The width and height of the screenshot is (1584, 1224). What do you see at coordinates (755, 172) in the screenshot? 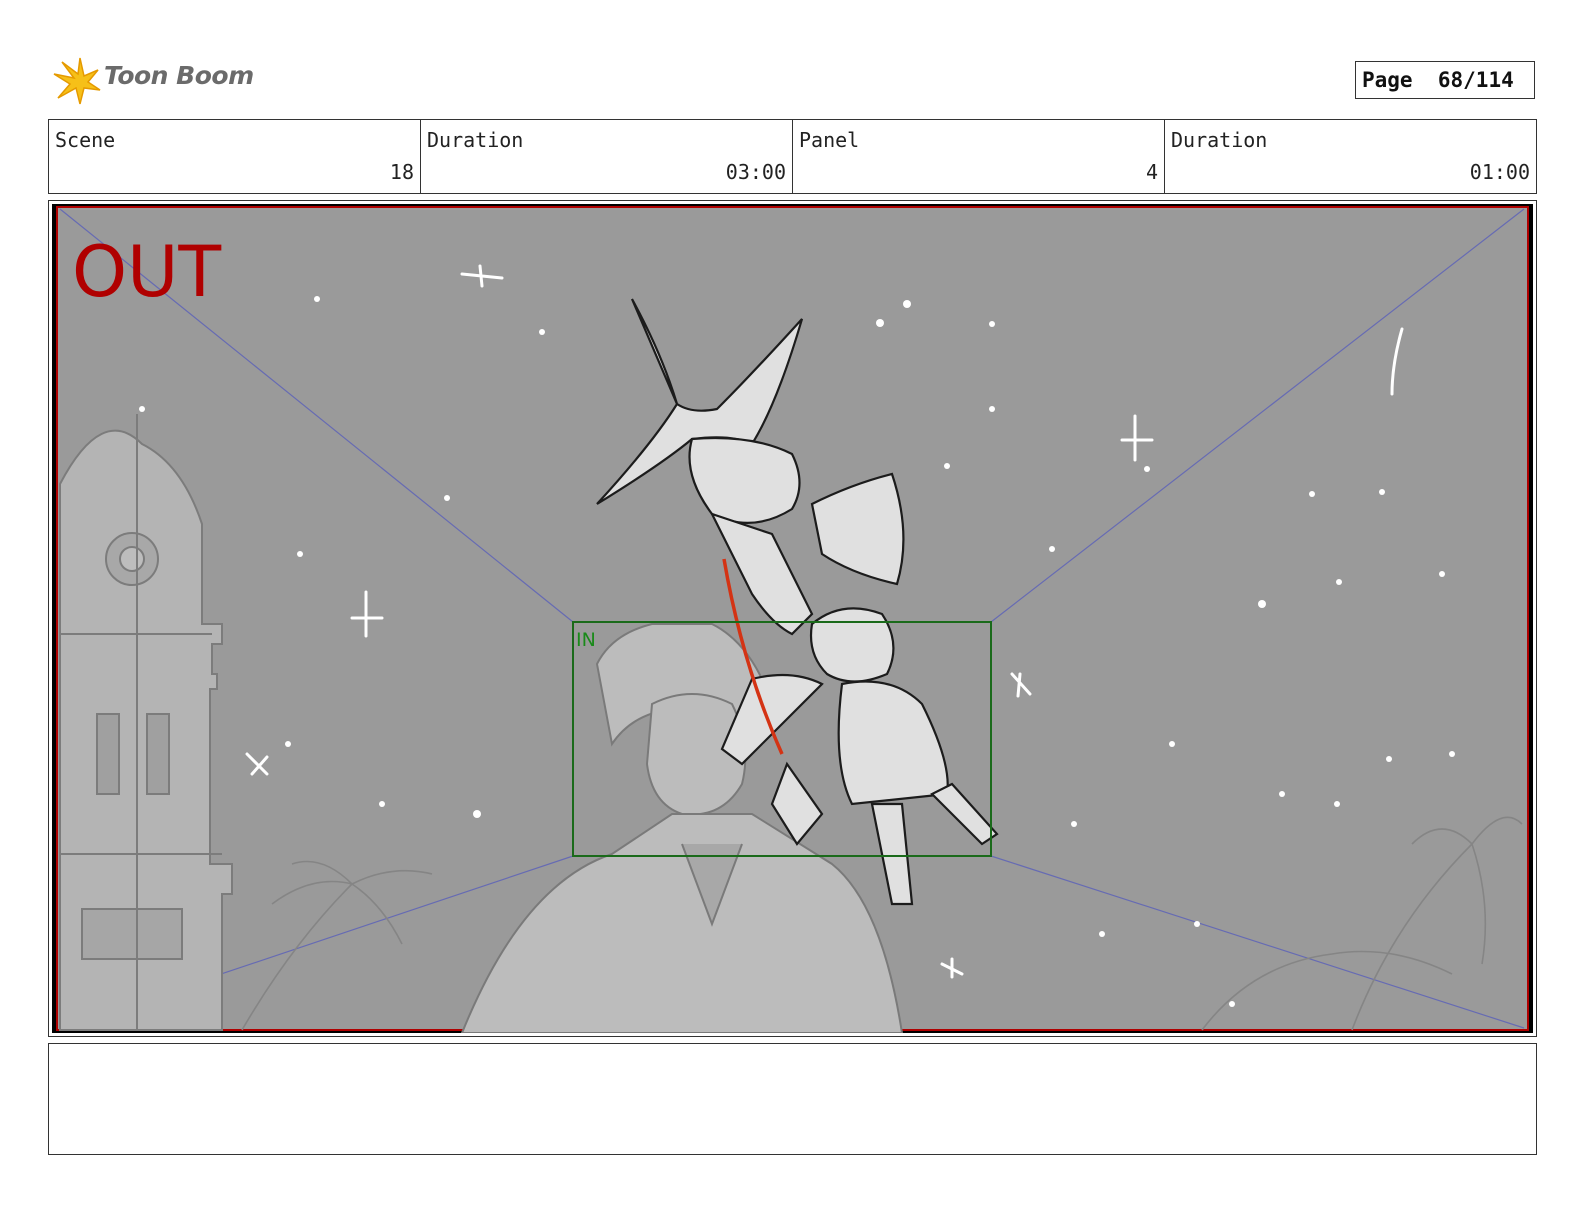
I see `scene-duration-value: 03:00` at bounding box center [755, 172].